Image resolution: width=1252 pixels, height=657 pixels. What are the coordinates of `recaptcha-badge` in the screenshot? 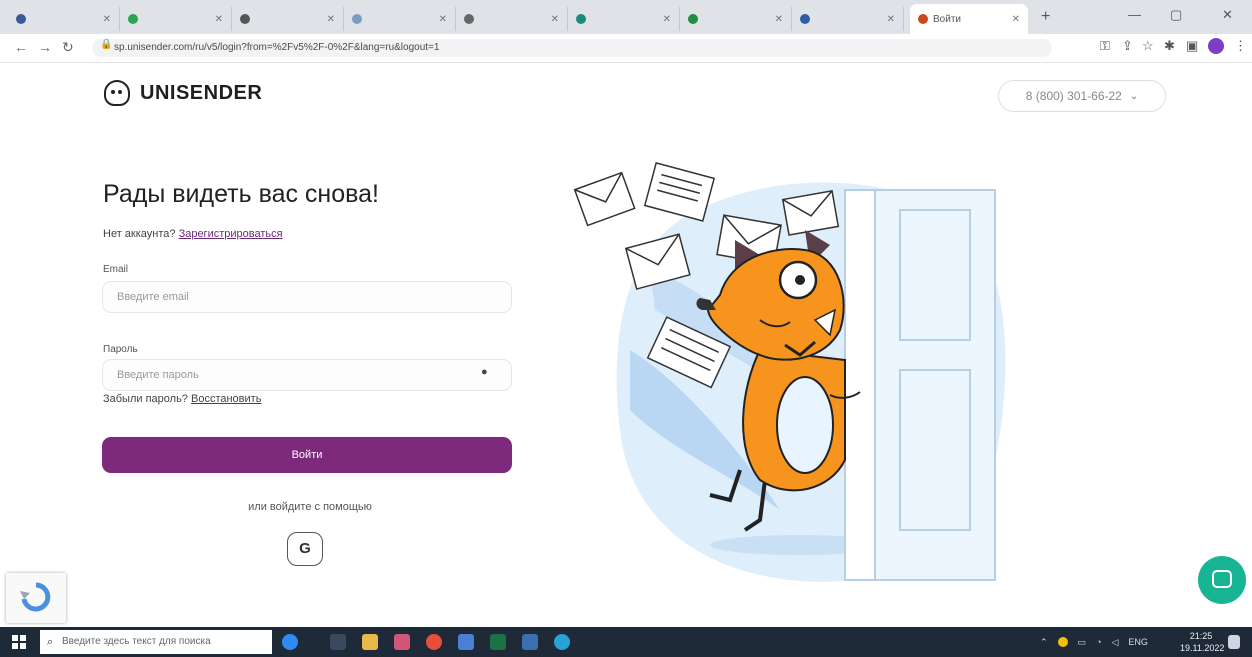 It's located at (36, 598).